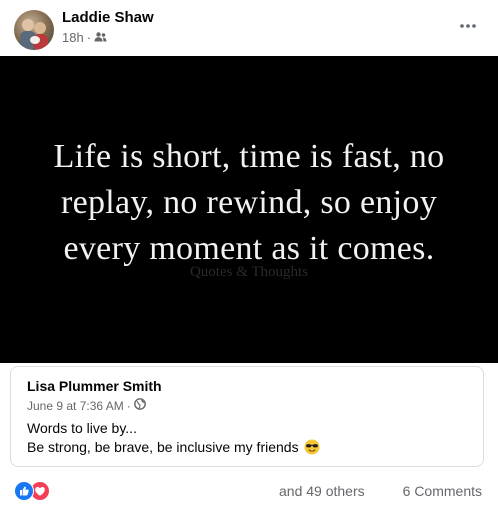 The width and height of the screenshot is (498, 511). Describe the element at coordinates (249, 491) in the screenshot. I see `post-footer: and 49 others 6 Comments` at that location.